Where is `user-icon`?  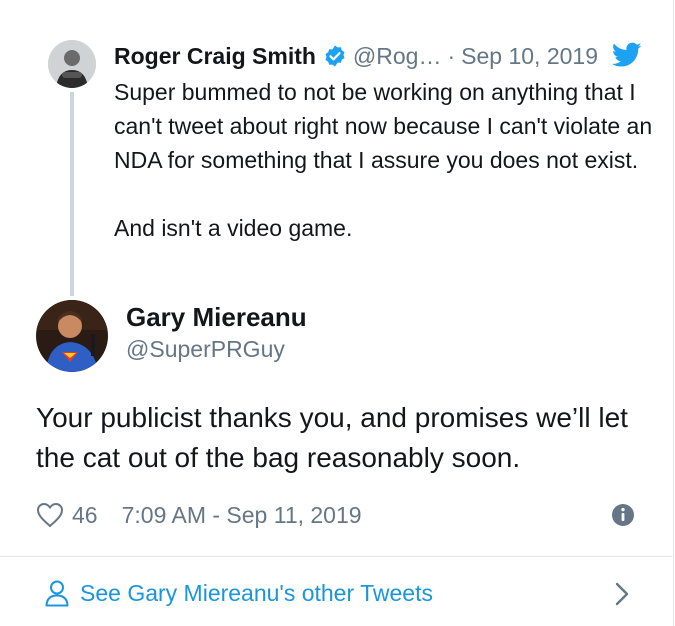 user-icon is located at coordinates (57, 593).